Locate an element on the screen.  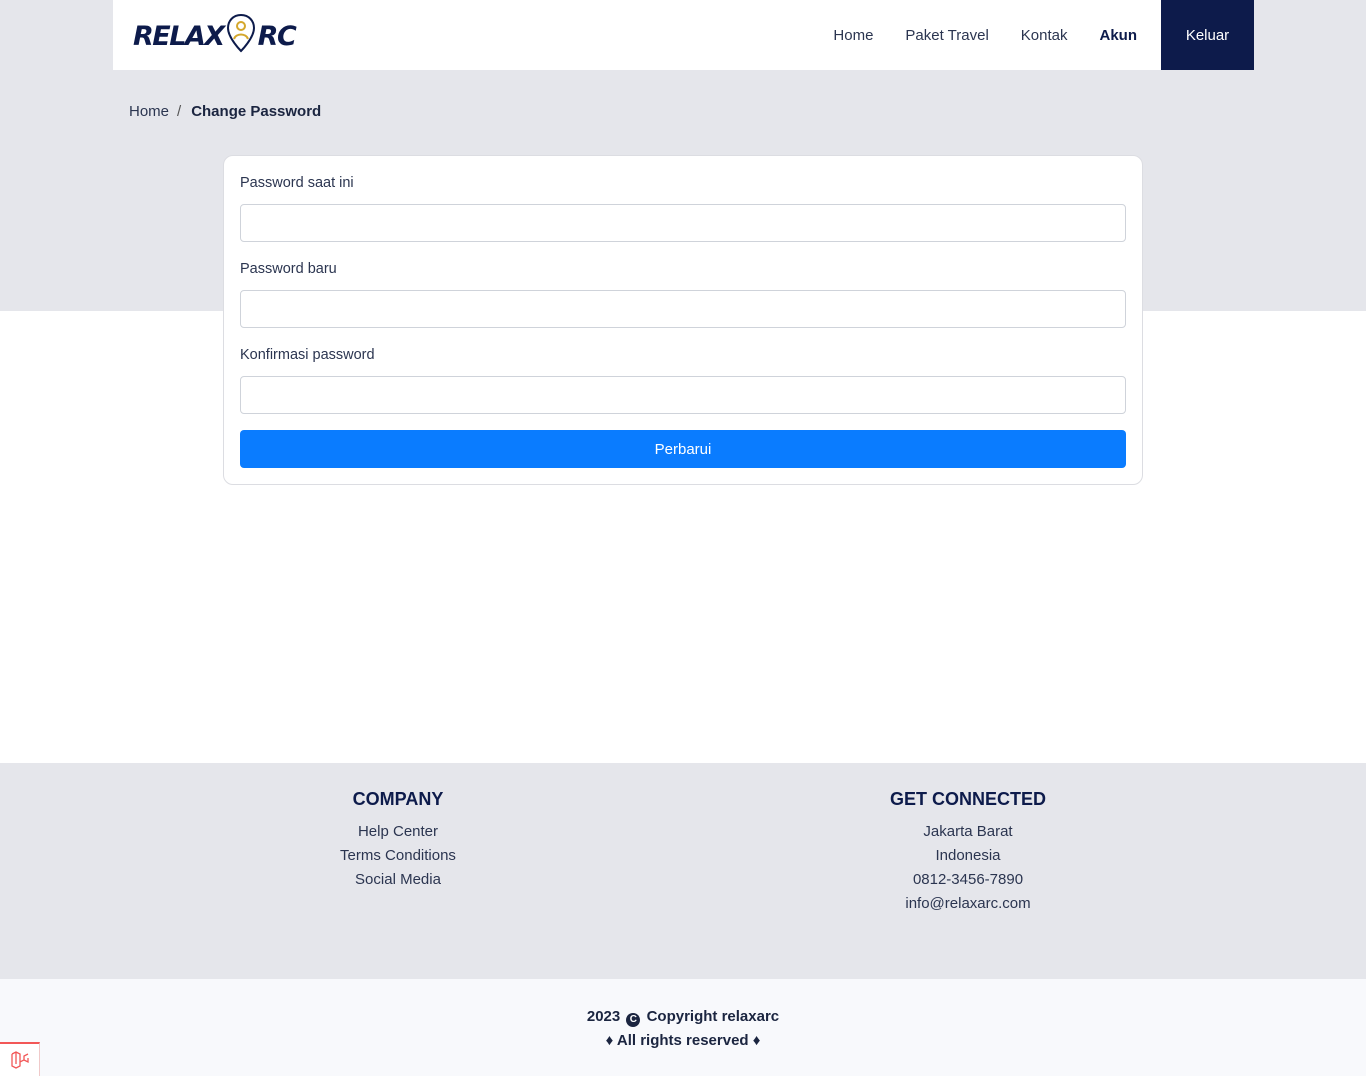
copyright-icon: C is located at coordinates (633, 1020).